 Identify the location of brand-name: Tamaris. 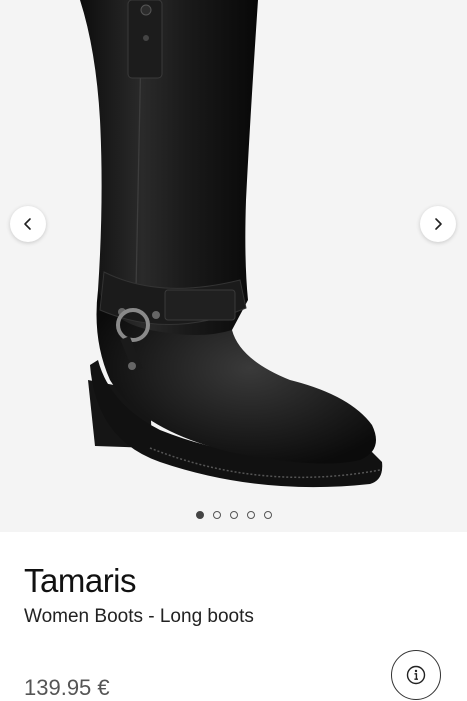
(80, 580).